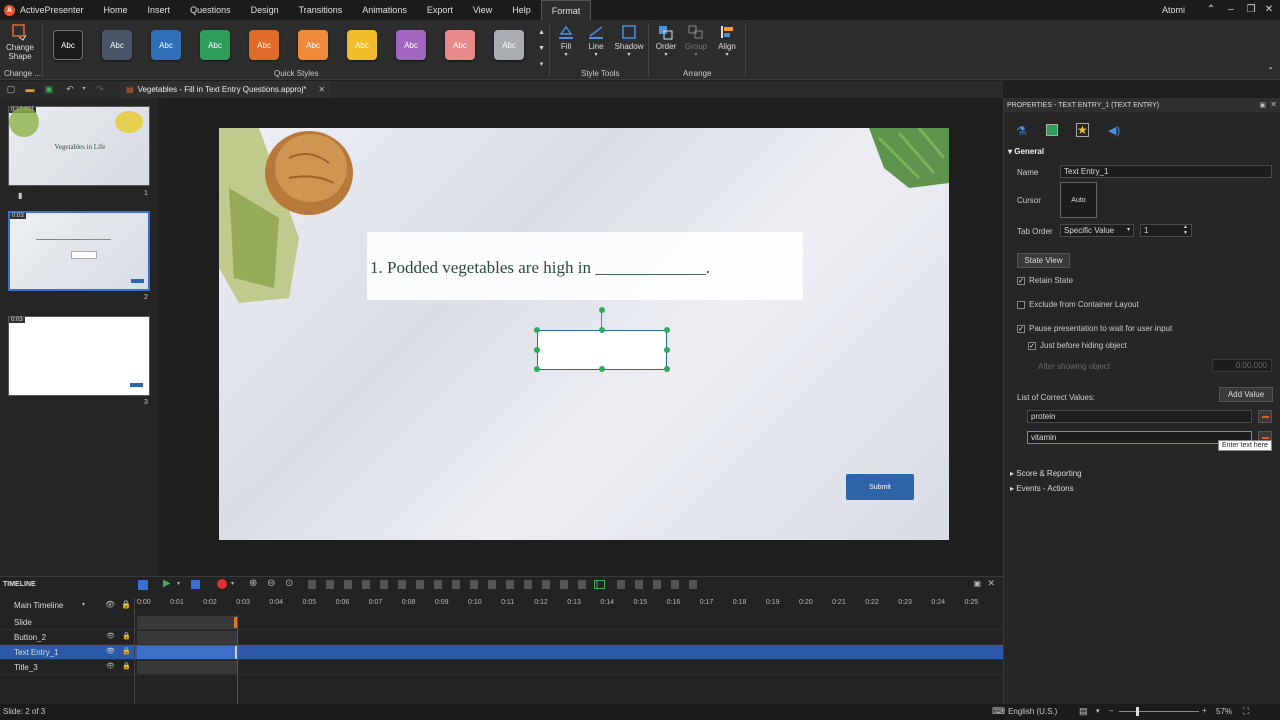 Image resolution: width=1280 pixels, height=720 pixels. Describe the element at coordinates (187, 622) in the screenshot. I see `slide-duration-bar` at that location.